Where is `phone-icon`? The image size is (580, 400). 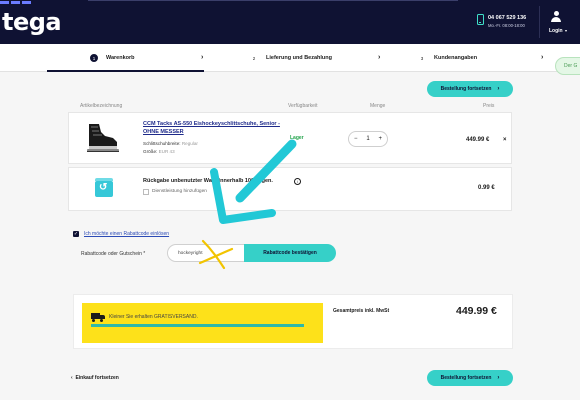
phone-icon is located at coordinates (480, 19).